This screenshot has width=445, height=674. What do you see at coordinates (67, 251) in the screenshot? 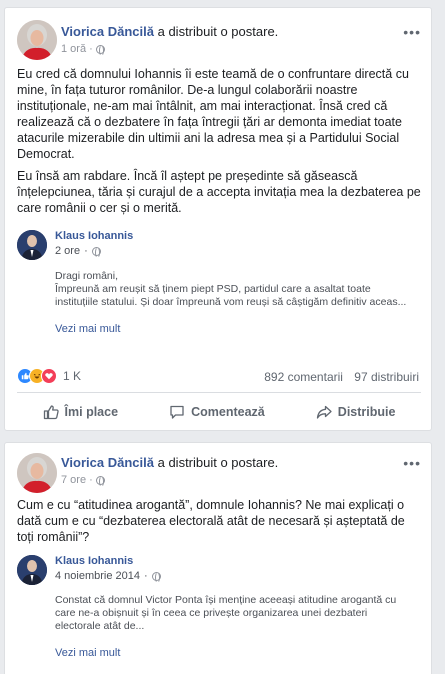
I see `shared-time: 2 ore` at bounding box center [67, 251].